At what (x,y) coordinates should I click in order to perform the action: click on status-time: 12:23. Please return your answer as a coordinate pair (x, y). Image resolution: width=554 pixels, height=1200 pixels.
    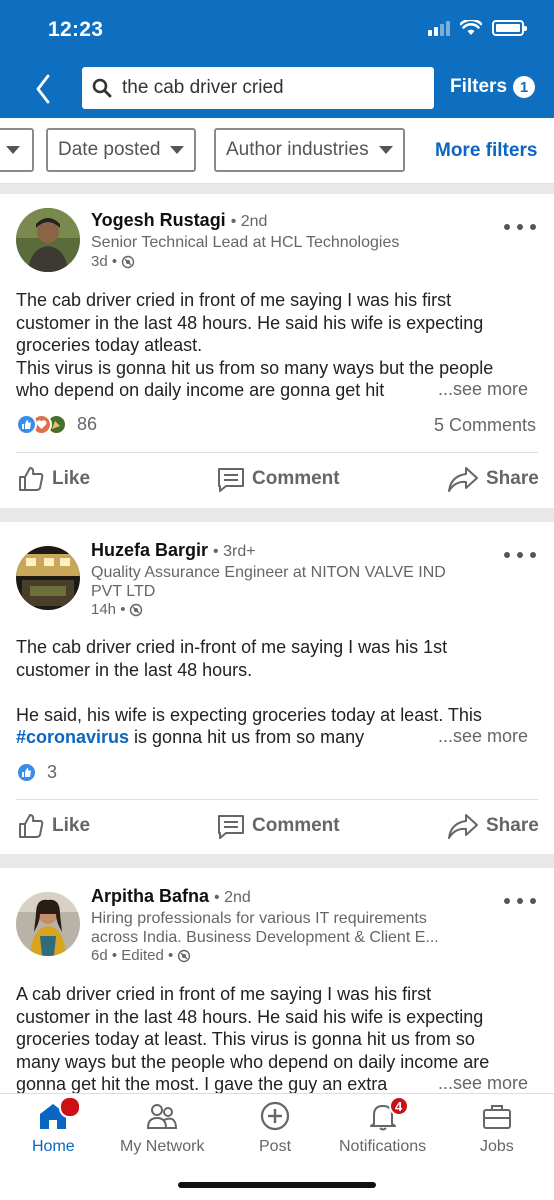
    Looking at the image, I should click on (76, 29).